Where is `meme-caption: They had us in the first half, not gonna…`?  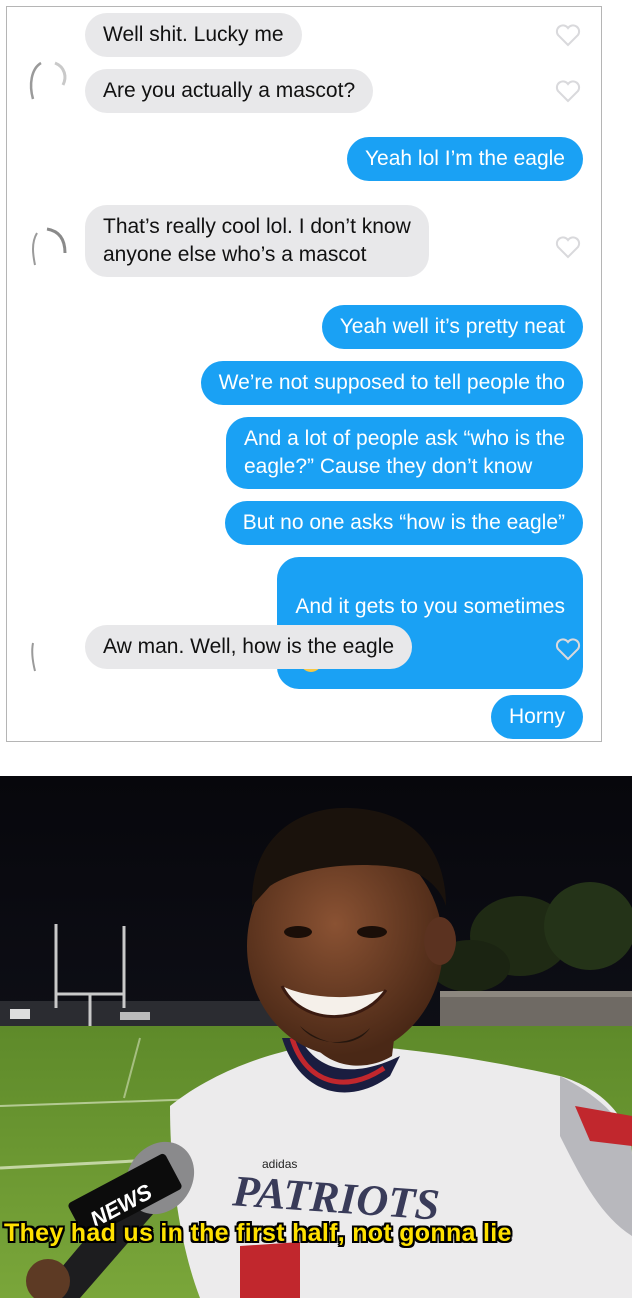 meme-caption: They had us in the first half, not gonna… is located at coordinates (258, 1233).